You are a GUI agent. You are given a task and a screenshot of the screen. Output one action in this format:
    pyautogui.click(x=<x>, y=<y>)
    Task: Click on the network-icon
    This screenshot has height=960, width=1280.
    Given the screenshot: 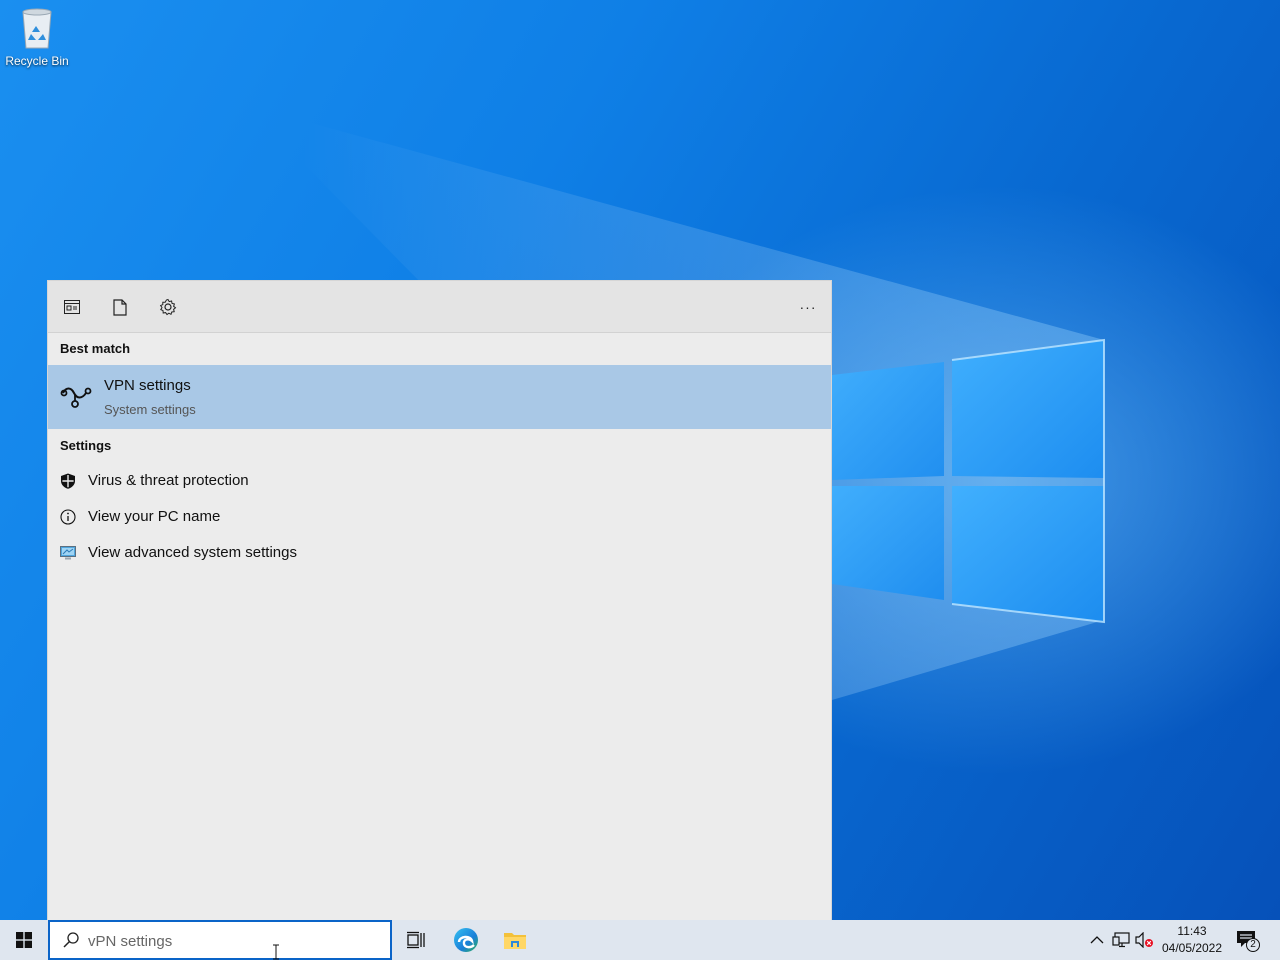 What is the action you would take?
    pyautogui.click(x=1121, y=940)
    